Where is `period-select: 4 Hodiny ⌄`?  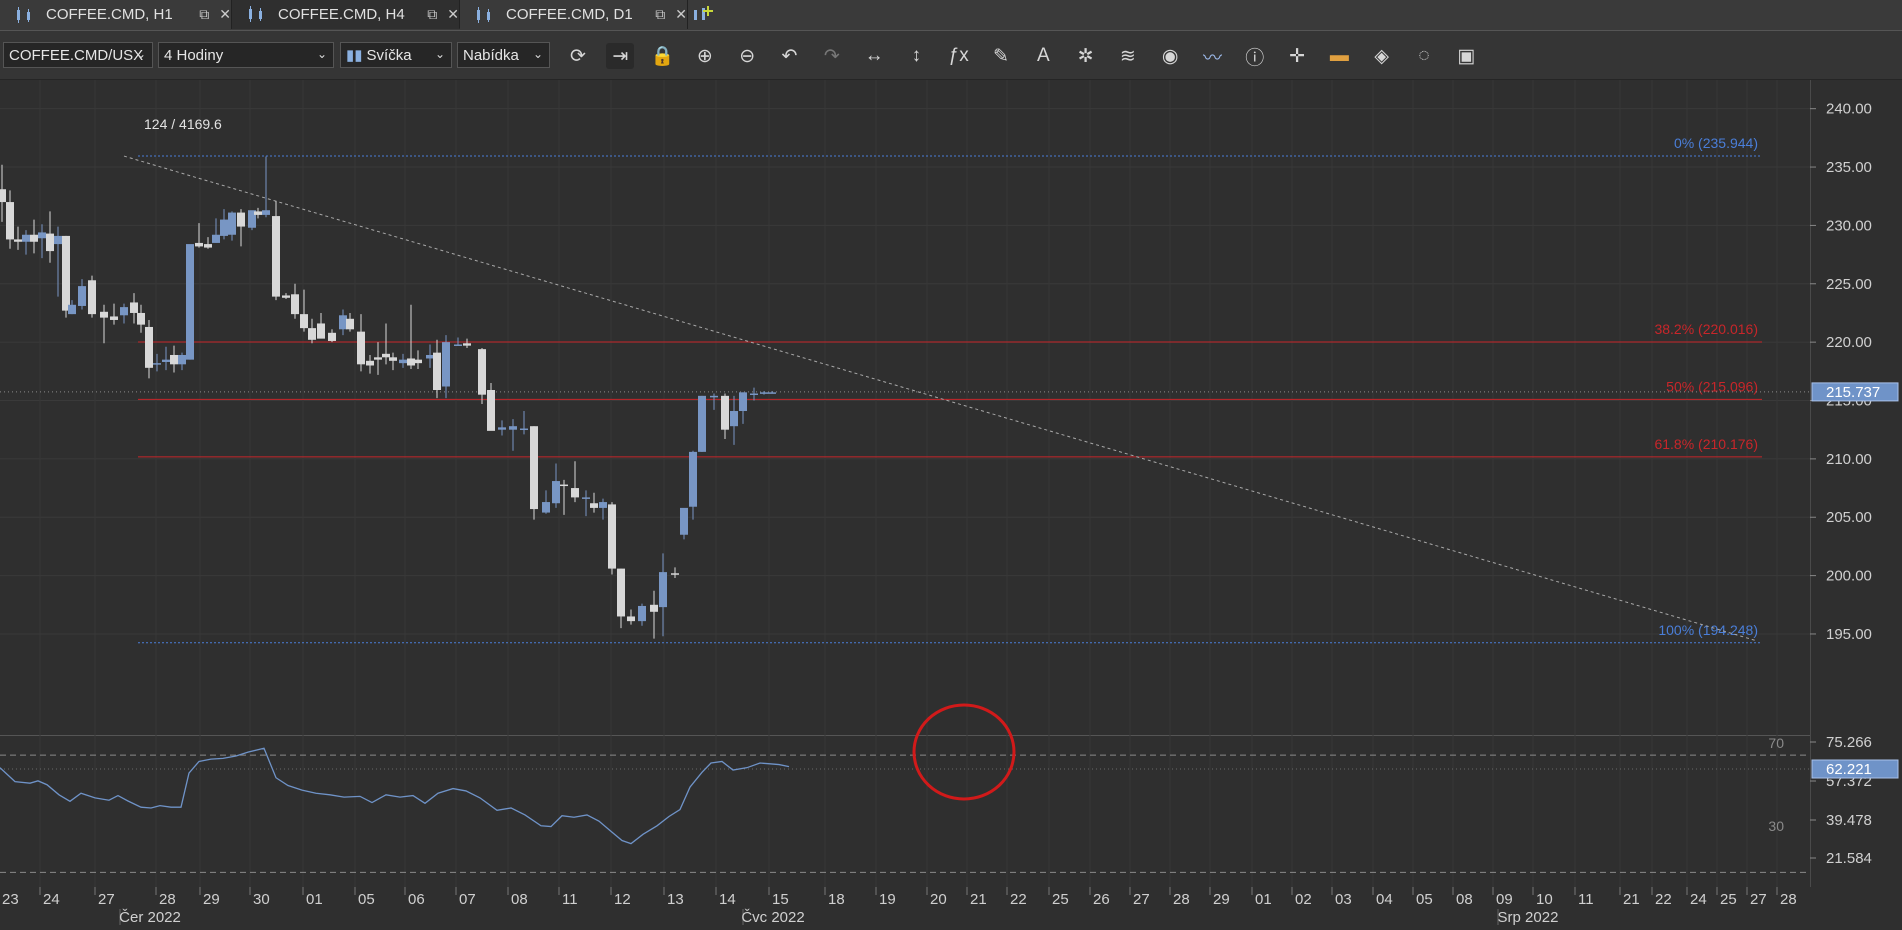 period-select: 4 Hodiny ⌄ is located at coordinates (246, 55).